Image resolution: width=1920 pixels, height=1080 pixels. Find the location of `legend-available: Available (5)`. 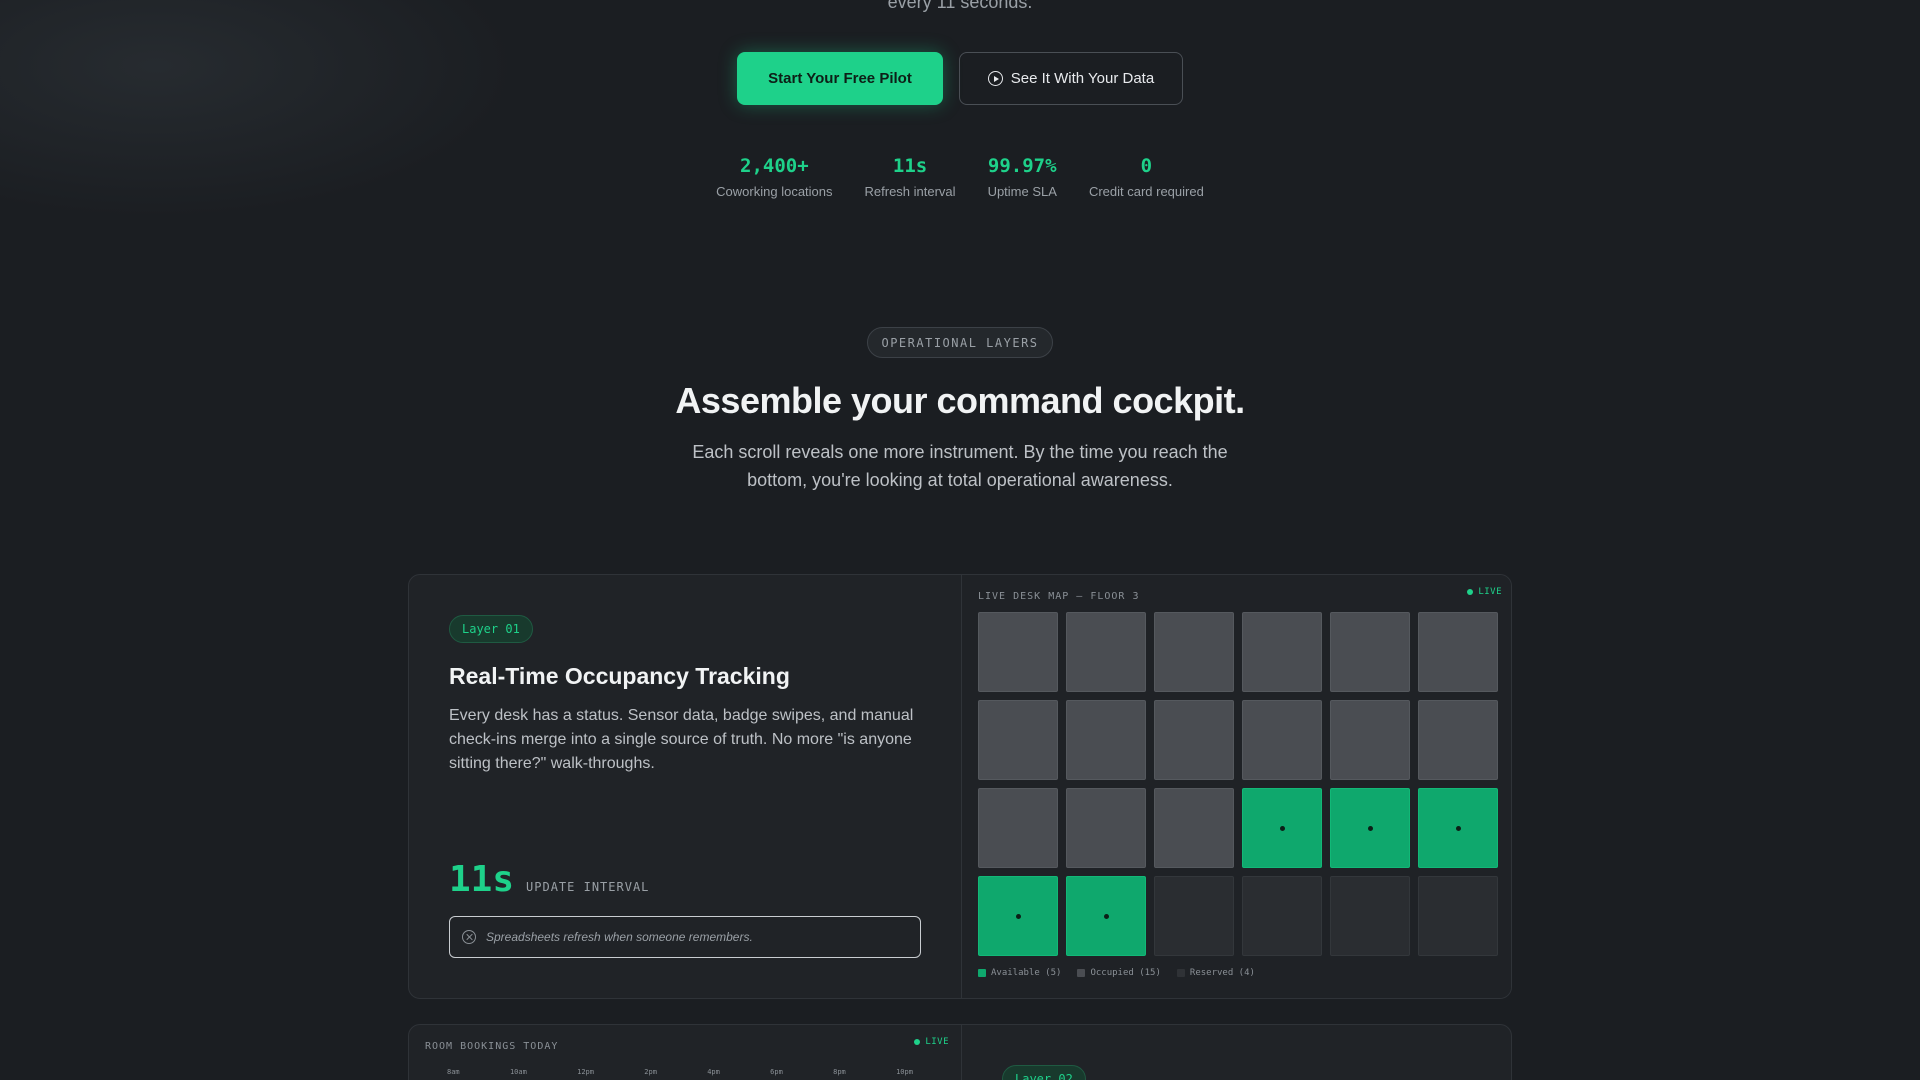

legend-available: Available (5) is located at coordinates (1019, 973).